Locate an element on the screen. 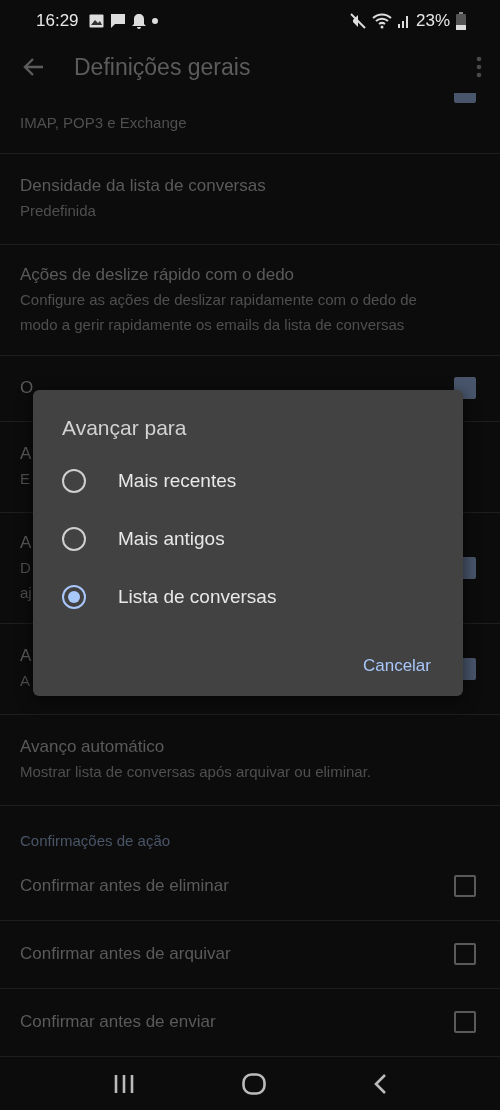 The image size is (500, 1110). setting-description: Mostrar lista de conversas após arquivar ou eliminar. is located at coordinates (195, 772).